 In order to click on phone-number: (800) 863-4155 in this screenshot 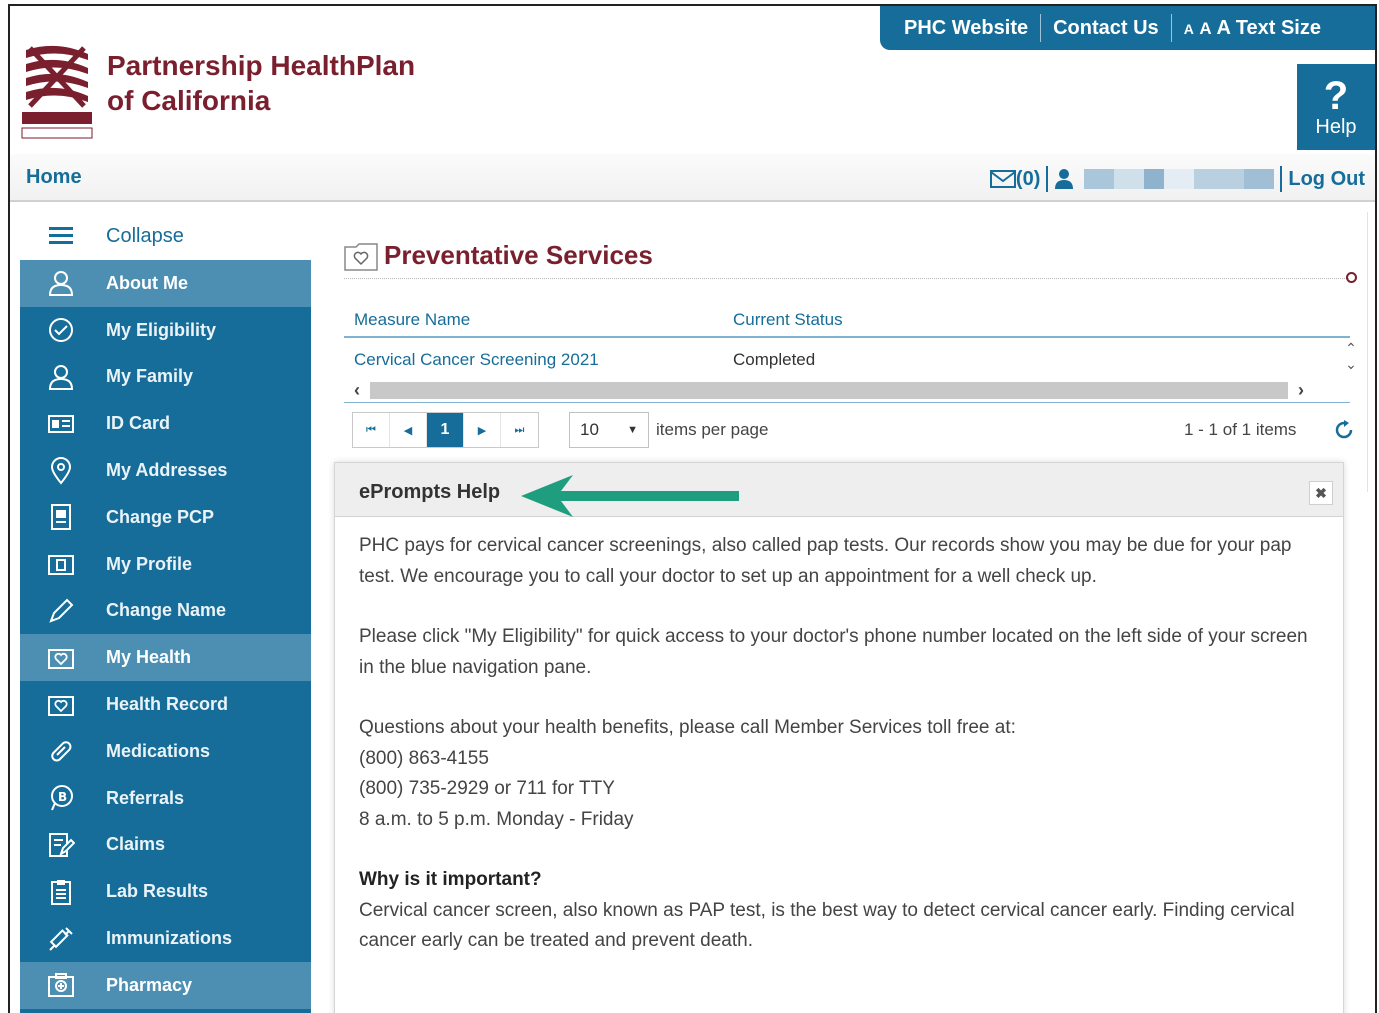, I will do `click(424, 758)`.